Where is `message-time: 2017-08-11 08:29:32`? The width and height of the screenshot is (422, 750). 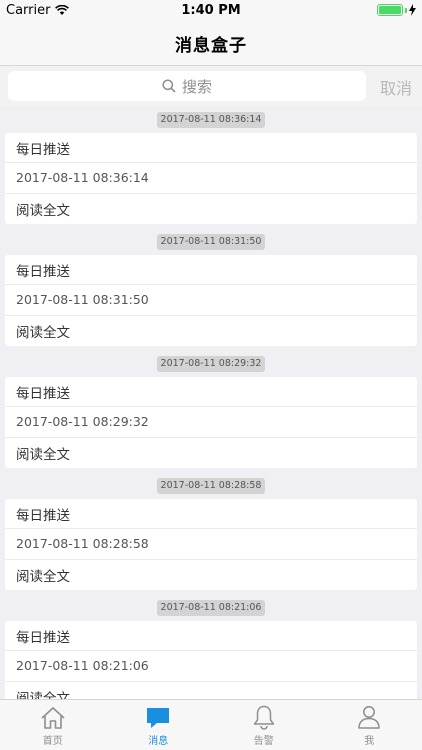 message-time: 2017-08-11 08:29:32 is located at coordinates (211, 422).